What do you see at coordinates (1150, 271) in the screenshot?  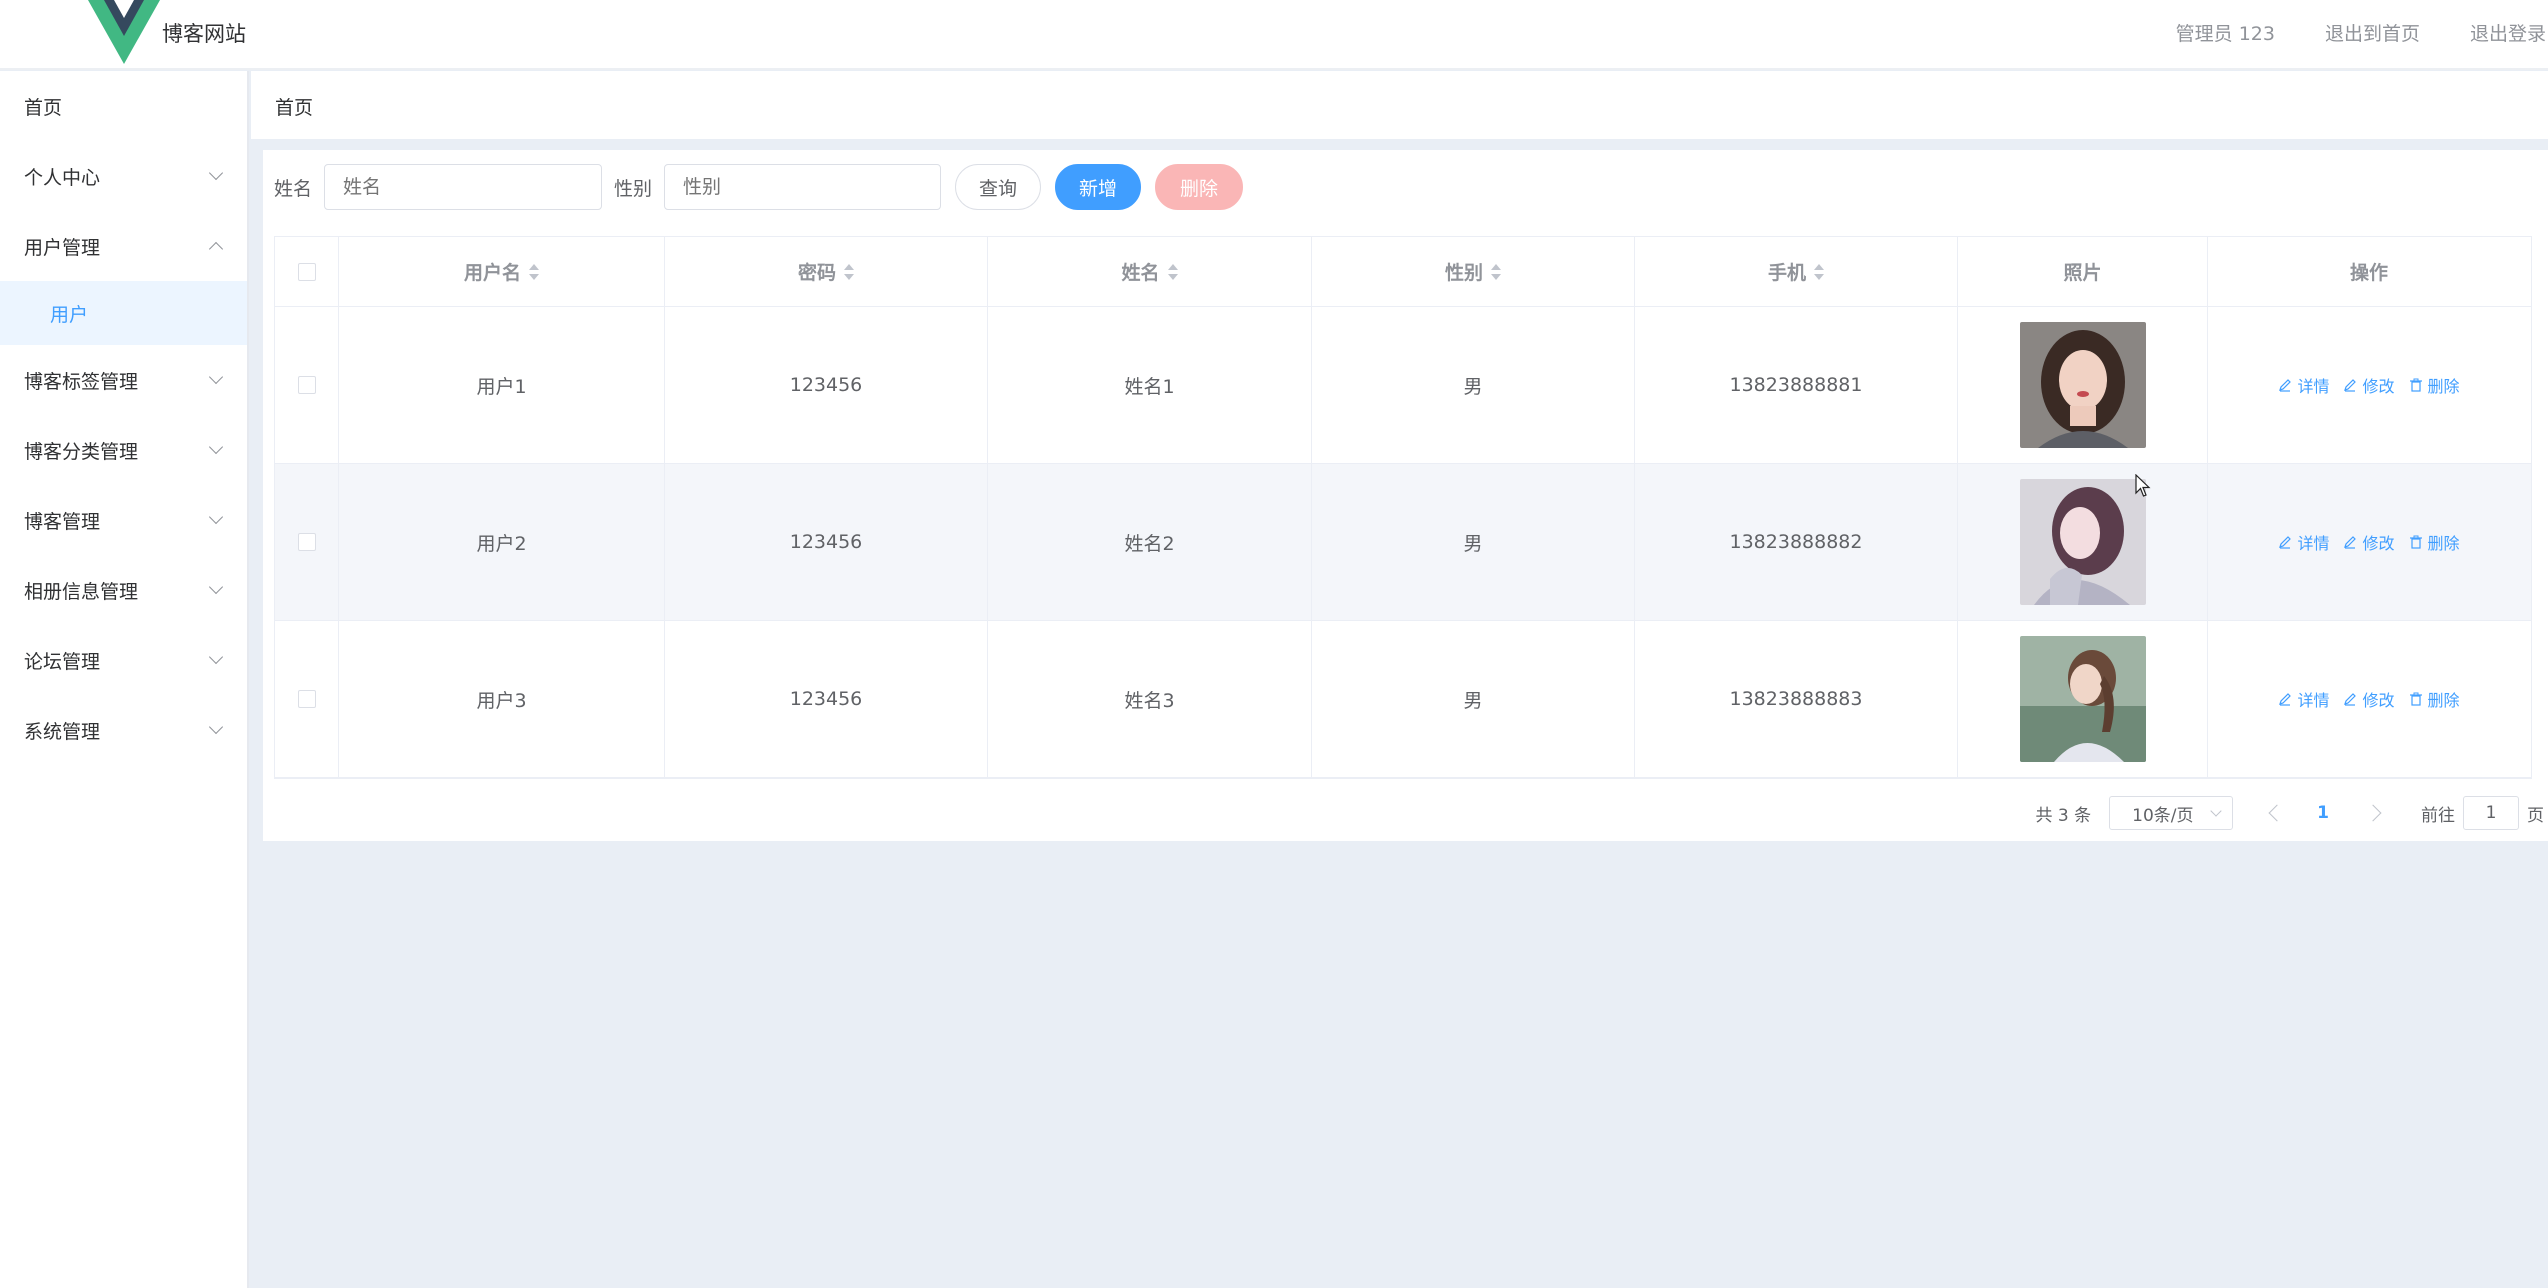 I see `column-header-name: 姓名` at bounding box center [1150, 271].